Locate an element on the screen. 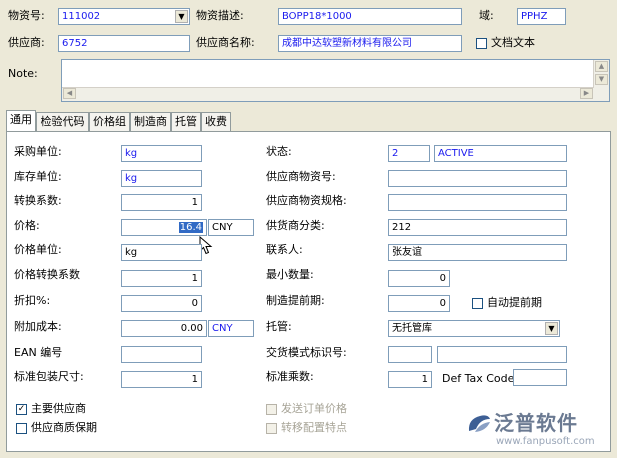  mfg-lead-value: 0 is located at coordinates (442, 303).